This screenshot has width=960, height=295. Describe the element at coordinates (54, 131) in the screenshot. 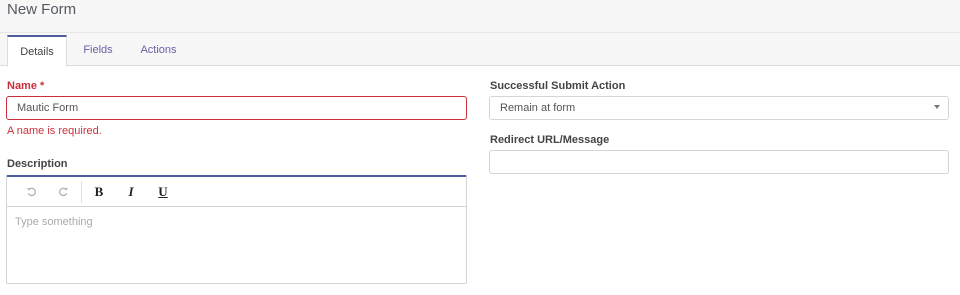

I see `name-error-message: A name is required.` at that location.